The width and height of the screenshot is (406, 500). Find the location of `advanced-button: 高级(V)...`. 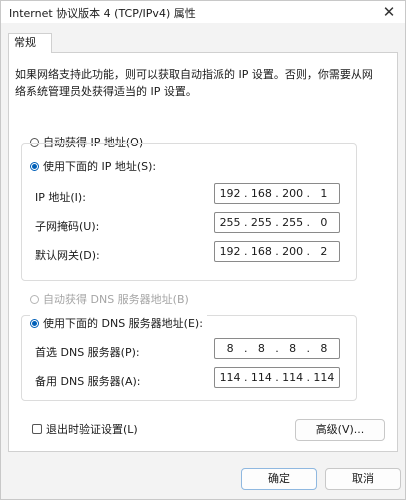

advanced-button: 高级(V)... is located at coordinates (340, 430).